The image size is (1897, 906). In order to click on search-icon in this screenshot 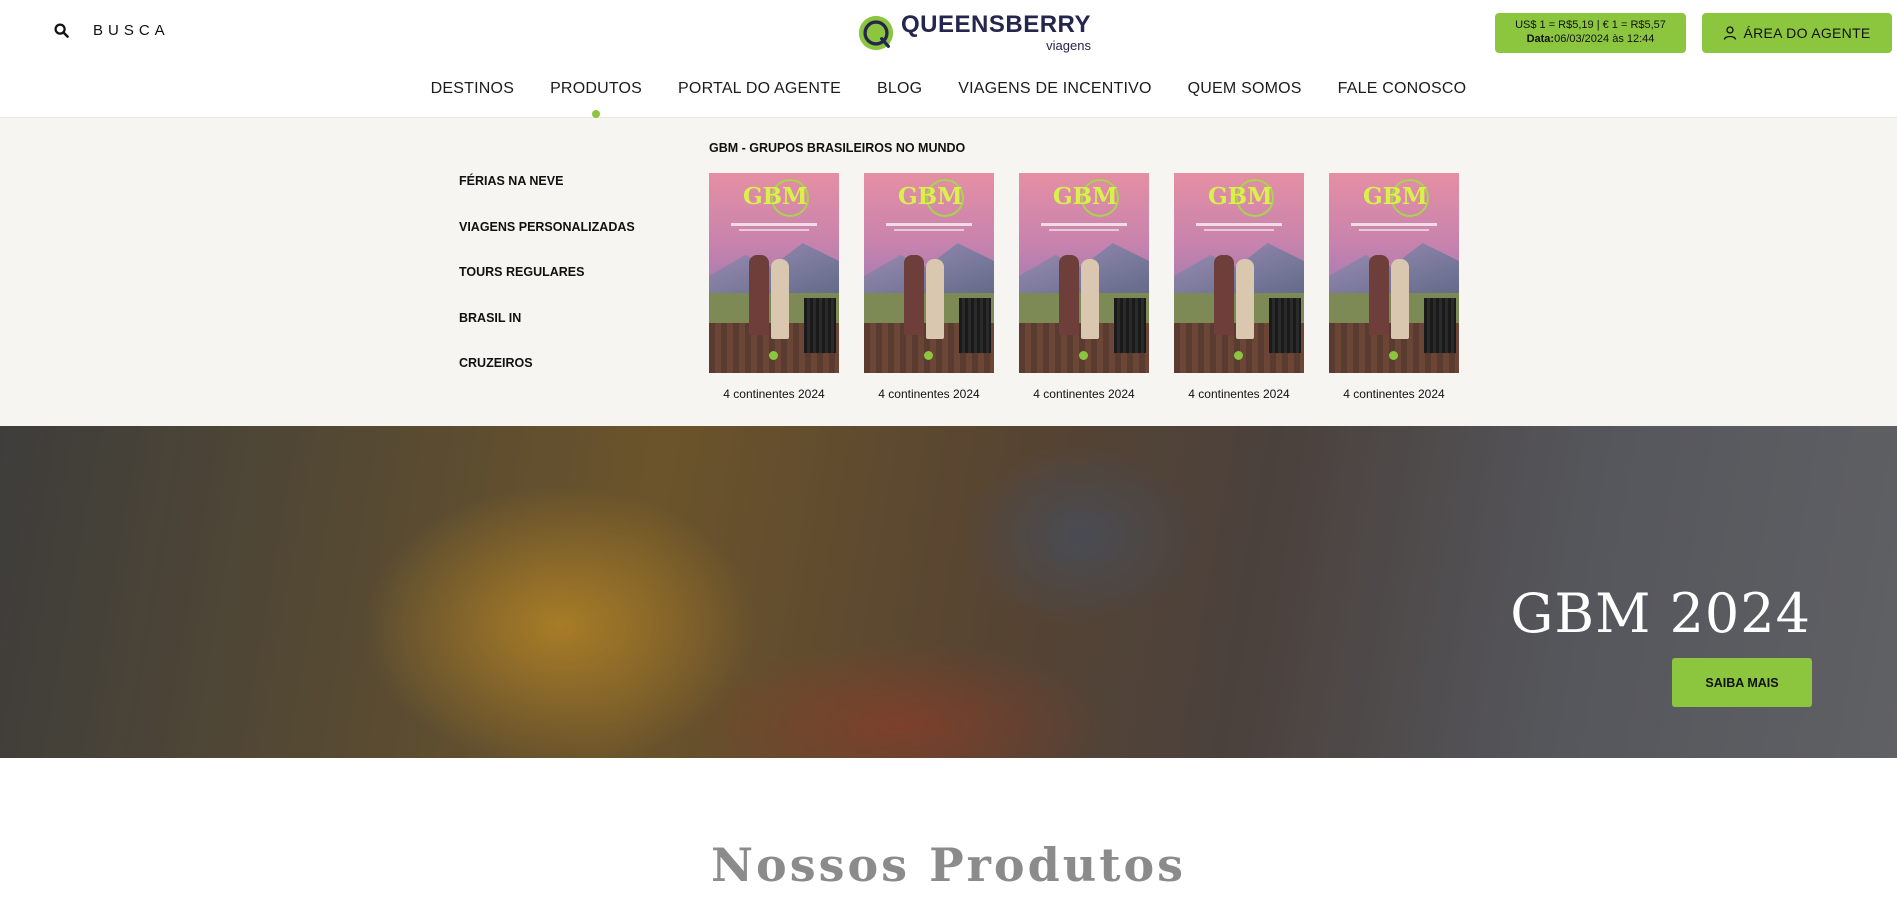, I will do `click(61, 30)`.